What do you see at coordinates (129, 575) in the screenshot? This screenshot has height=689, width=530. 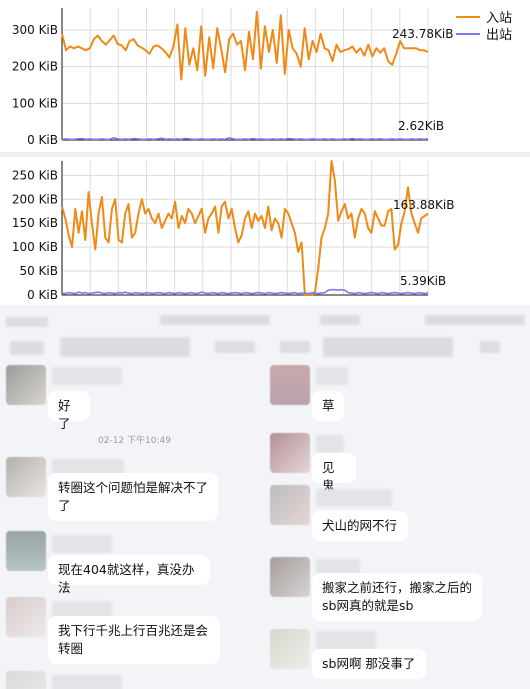 I see `message-bubble: 现在404就这样，真没办法` at bounding box center [129, 575].